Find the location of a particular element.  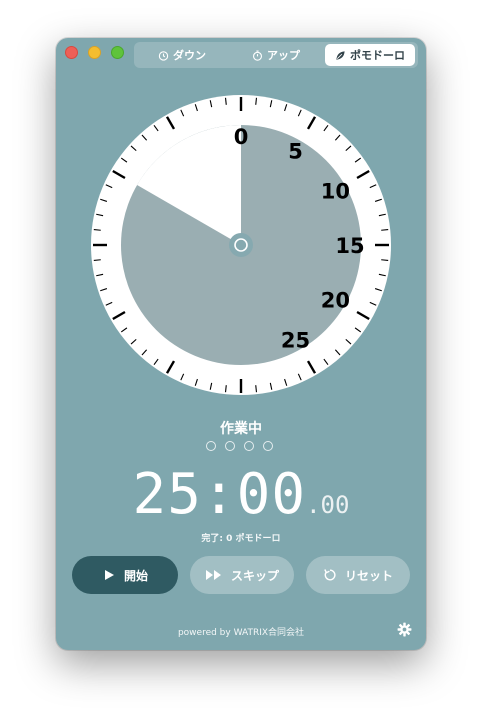

status-label: 作業中 is located at coordinates (241, 429).